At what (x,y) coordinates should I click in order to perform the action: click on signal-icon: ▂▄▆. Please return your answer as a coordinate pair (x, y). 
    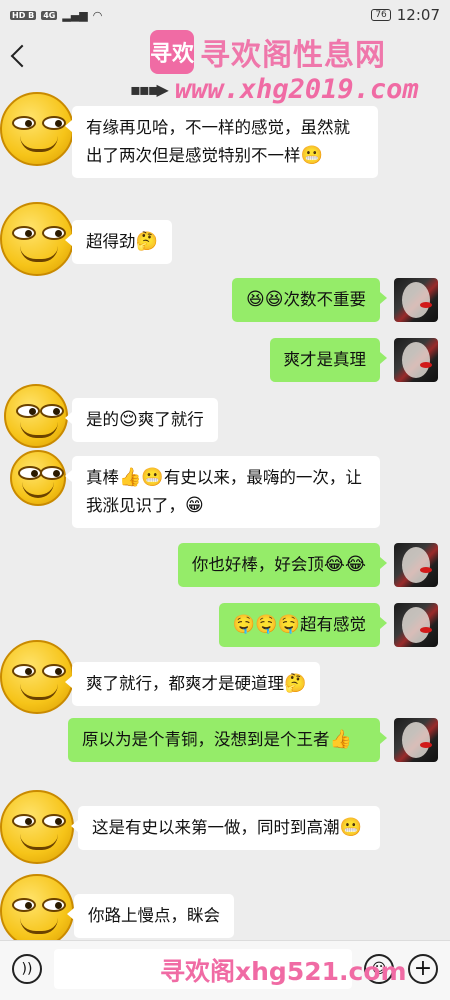
    Looking at the image, I should click on (75, 15).